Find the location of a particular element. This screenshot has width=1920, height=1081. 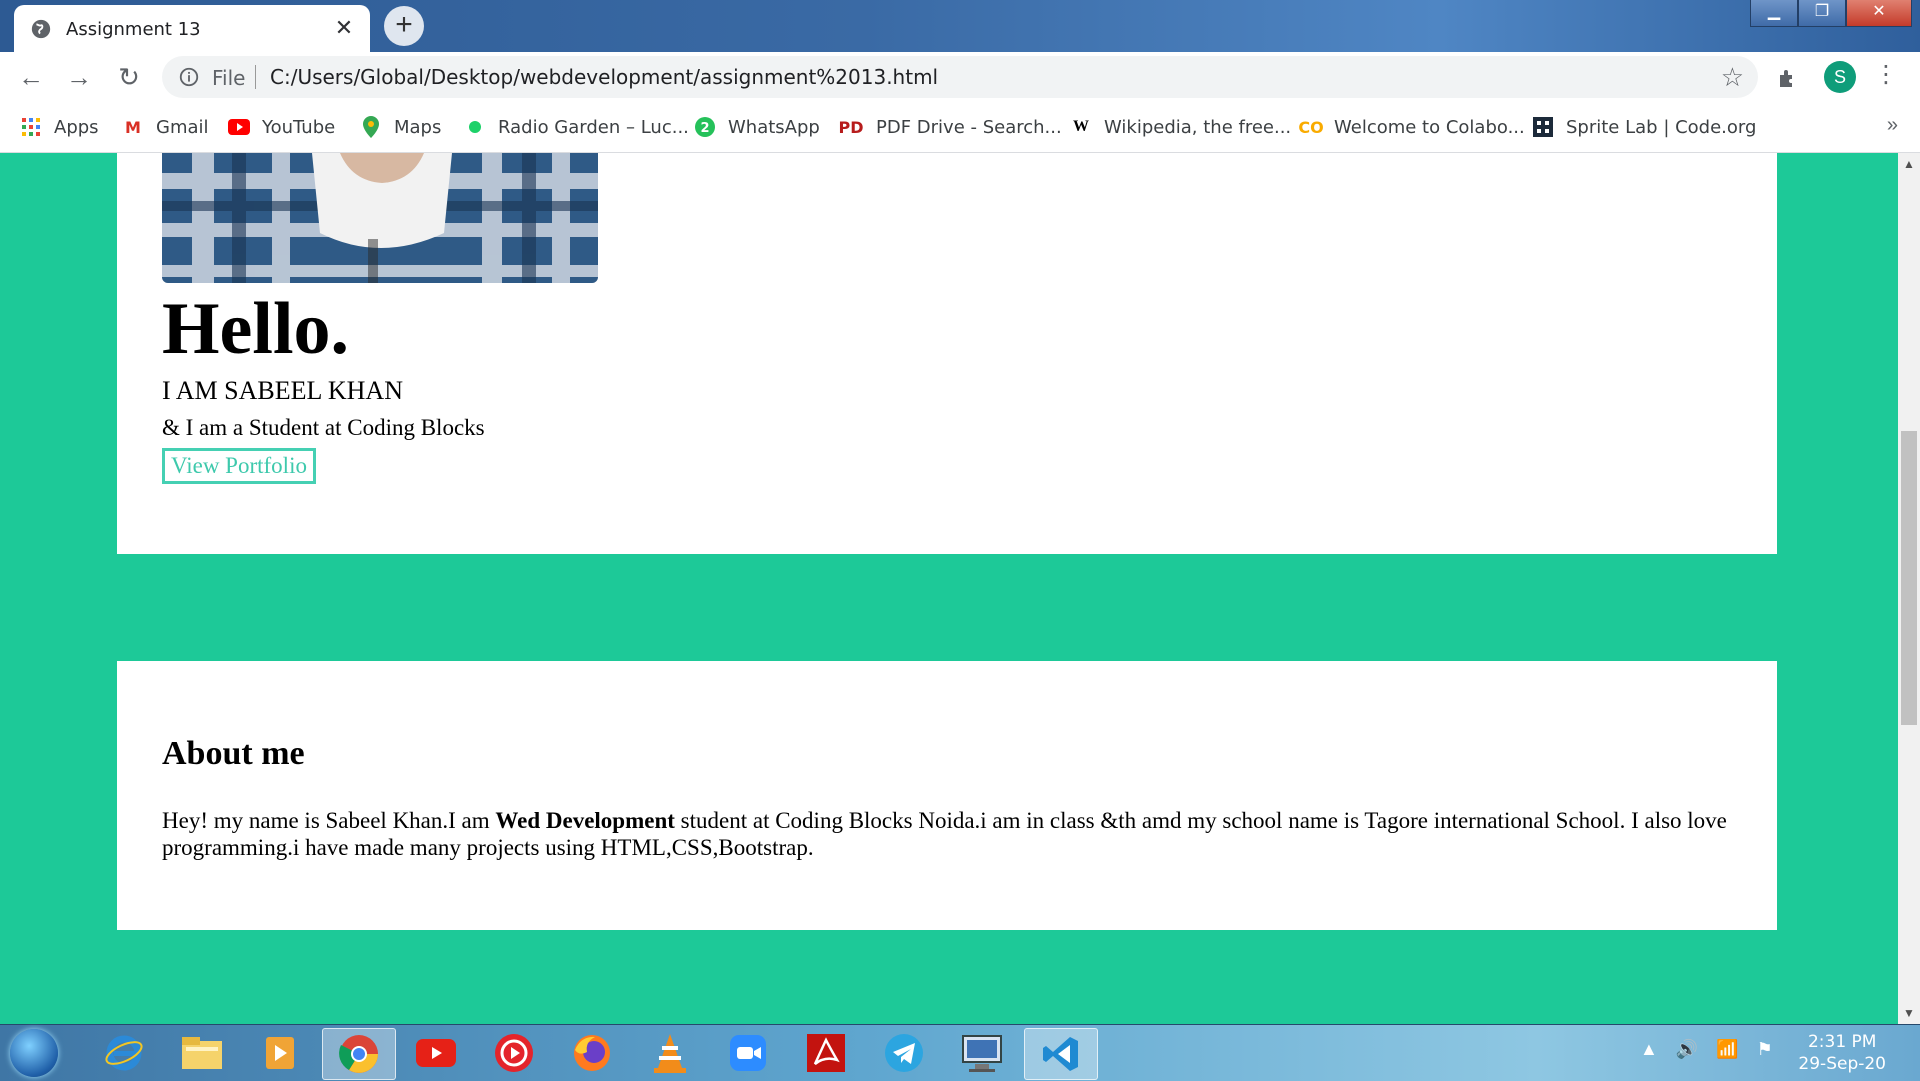

about-text-bold: Wed Development is located at coordinates (585, 820).